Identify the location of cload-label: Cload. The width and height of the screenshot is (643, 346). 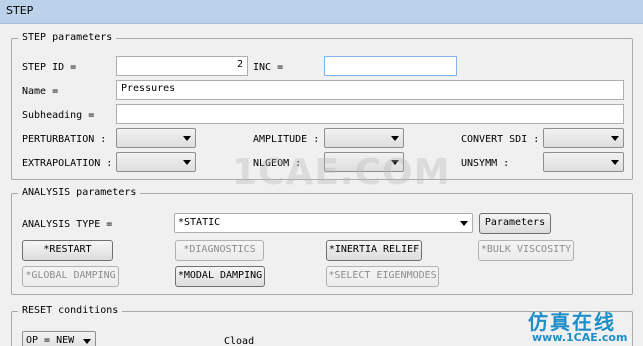
(239, 341).